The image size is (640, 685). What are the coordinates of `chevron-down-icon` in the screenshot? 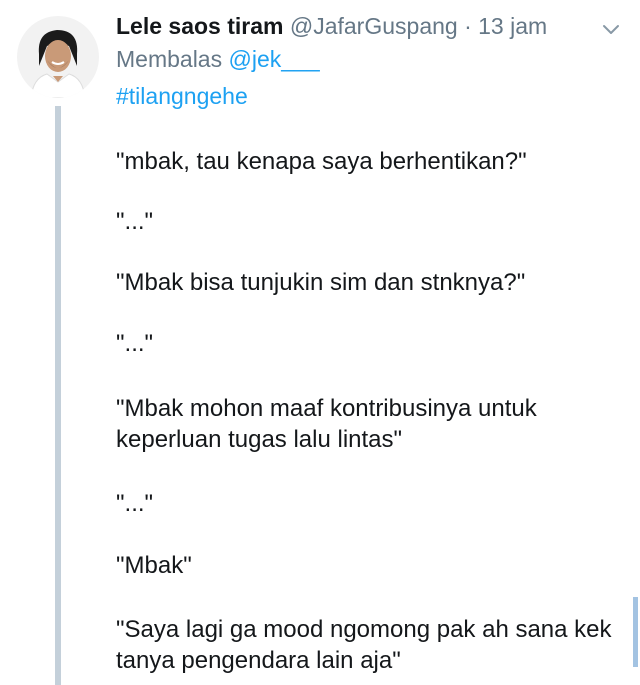 It's located at (611, 29).